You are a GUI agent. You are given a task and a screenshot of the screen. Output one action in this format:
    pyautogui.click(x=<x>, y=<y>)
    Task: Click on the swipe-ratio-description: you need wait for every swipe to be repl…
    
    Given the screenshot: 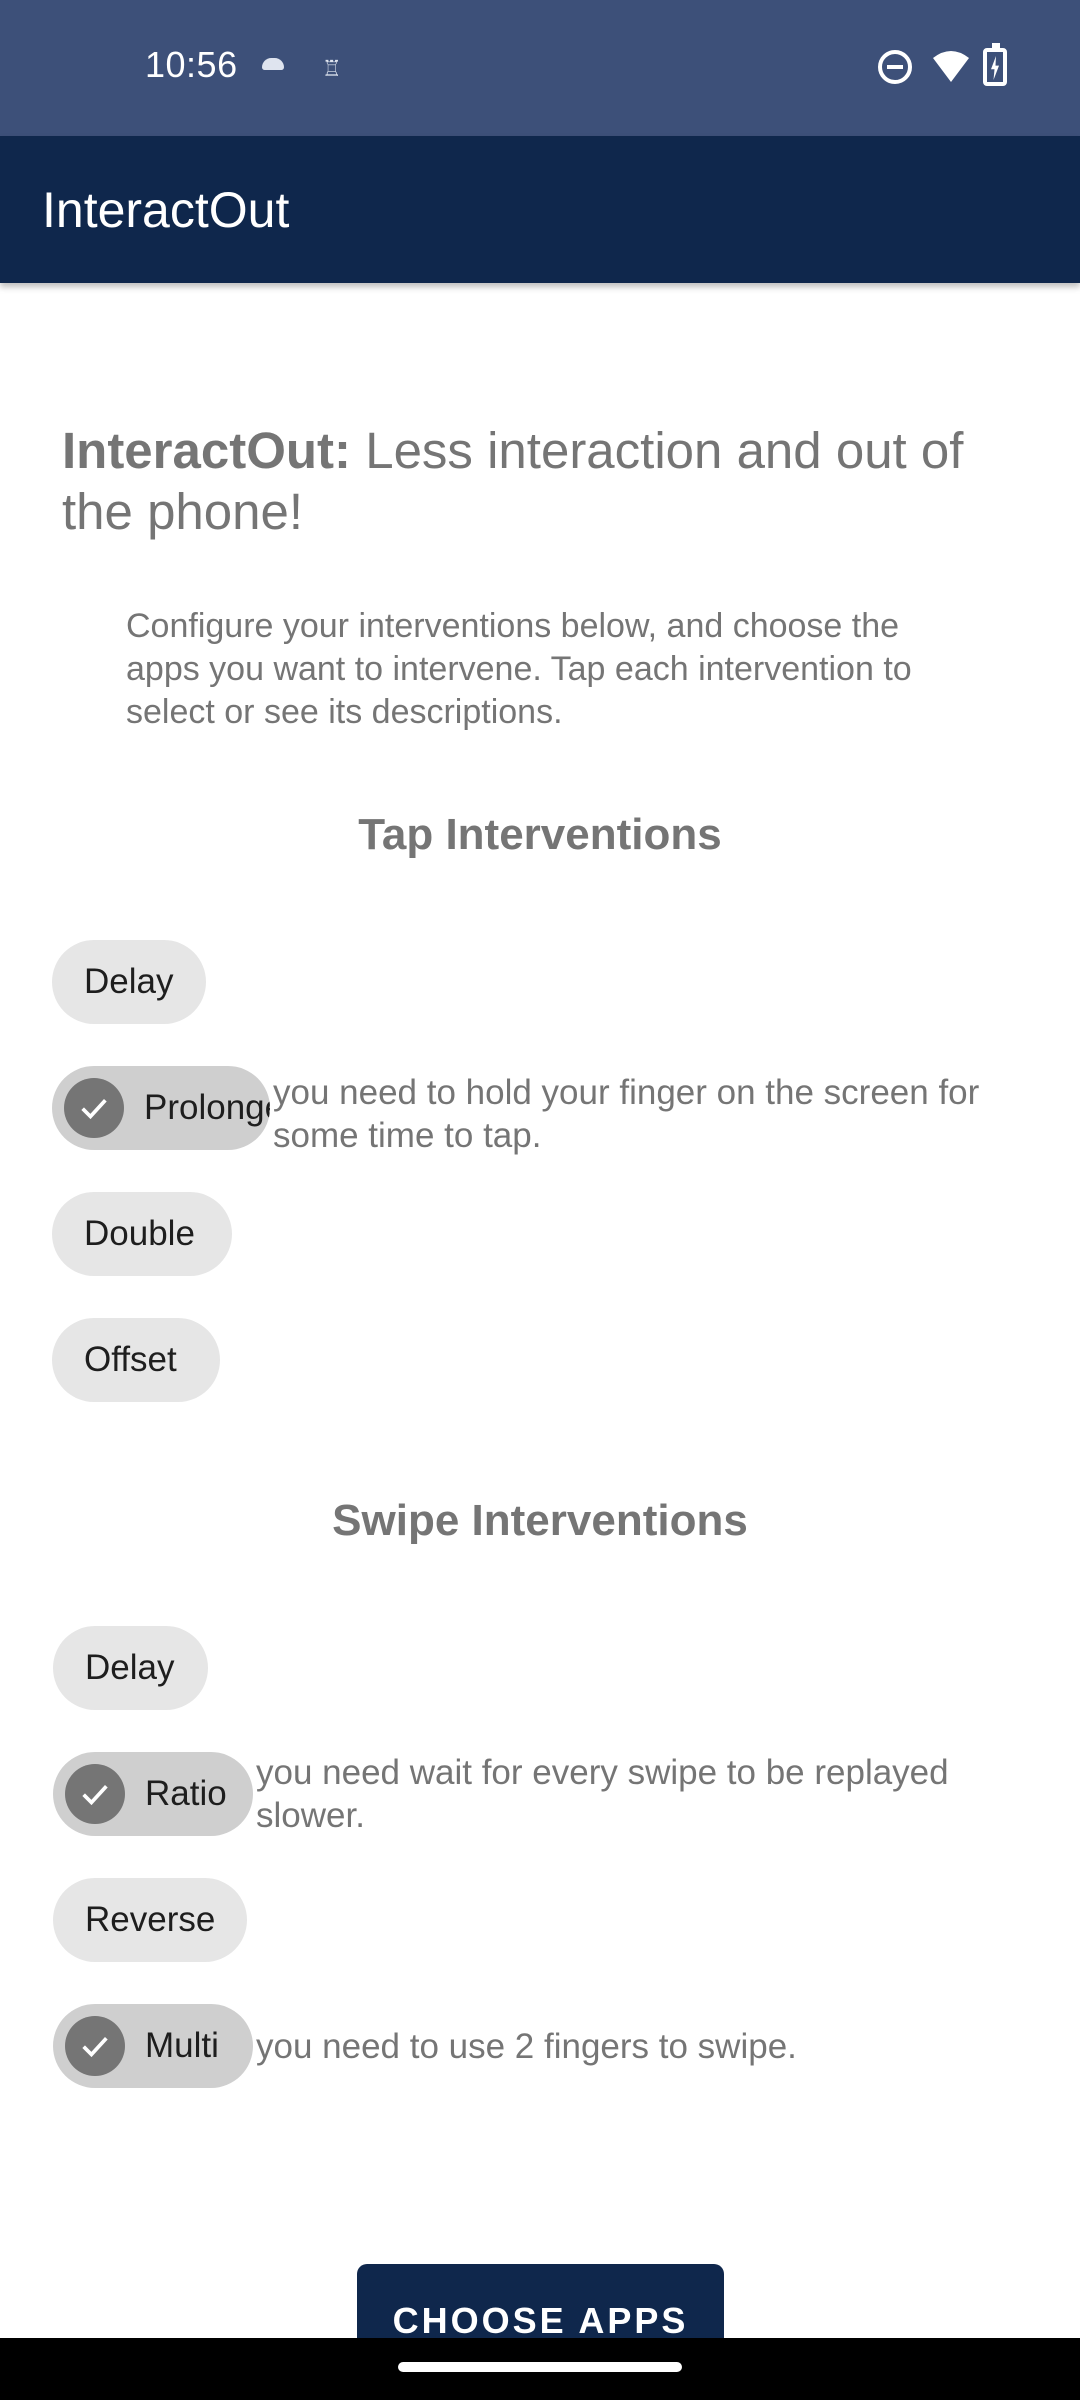 What is the action you would take?
    pyautogui.click(x=602, y=1794)
    